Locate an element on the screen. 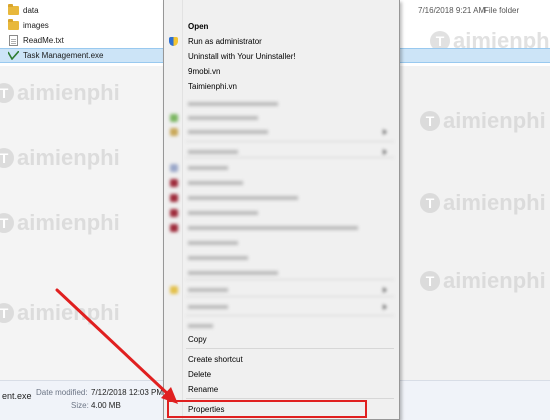 The image size is (550, 420). menu-item-create-shortcut: Create shortcut is located at coordinates (282, 359).